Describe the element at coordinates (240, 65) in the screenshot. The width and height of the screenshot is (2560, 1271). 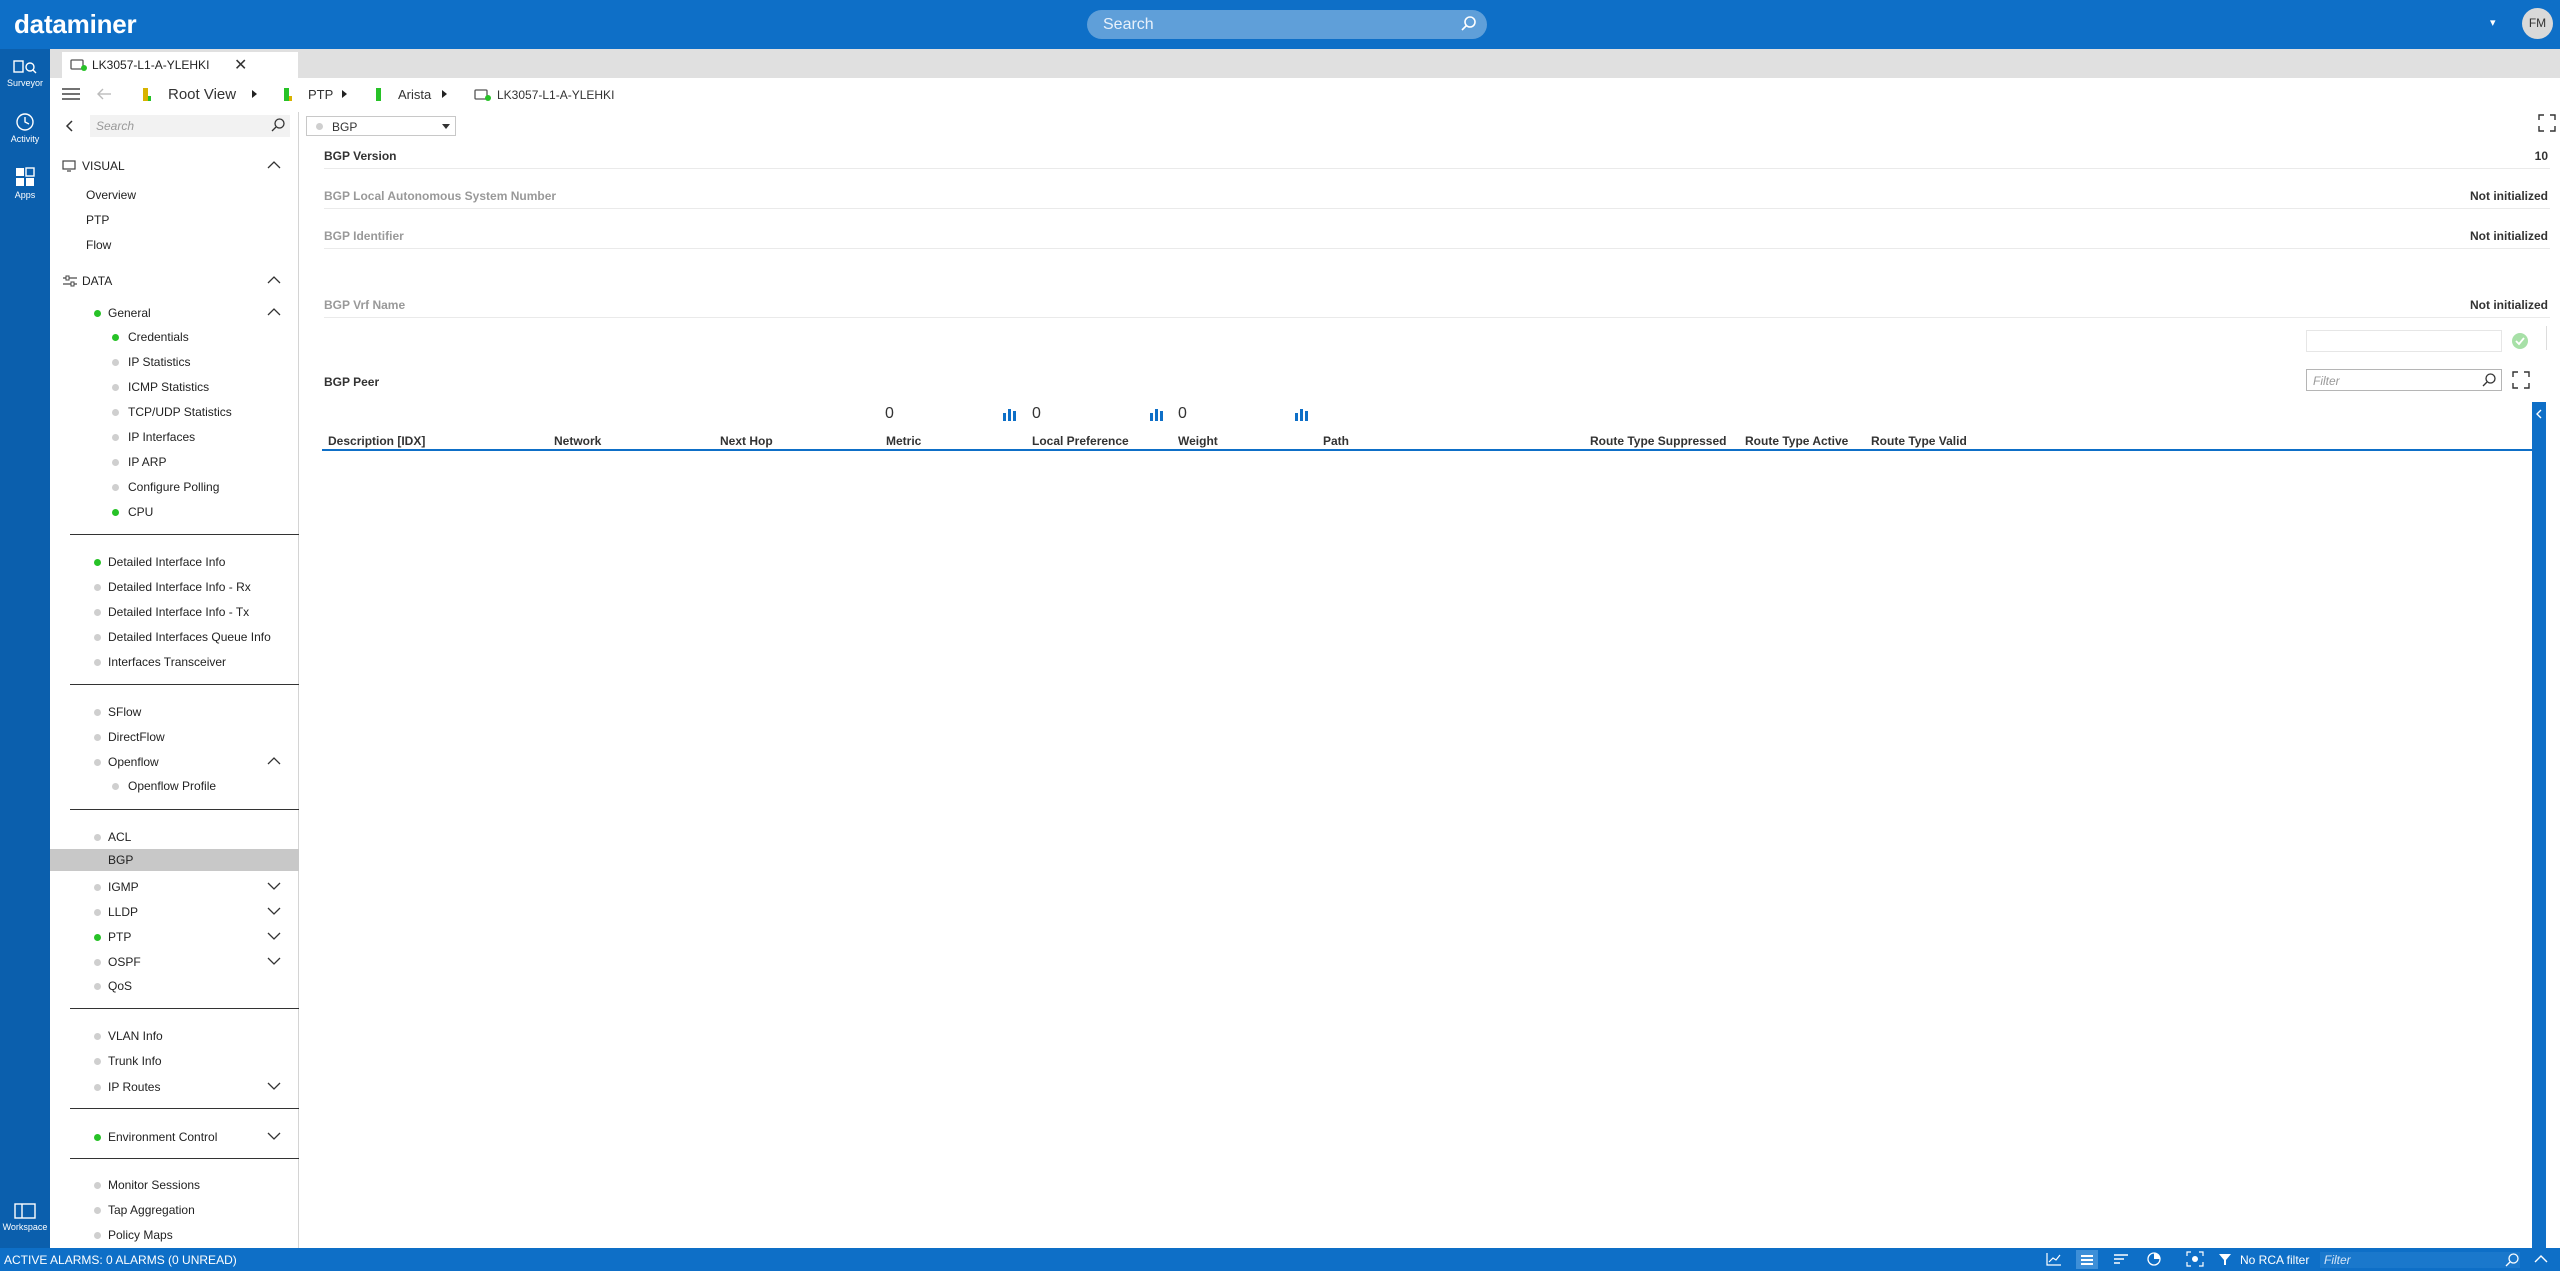
I see `close-icon: ✕` at that location.